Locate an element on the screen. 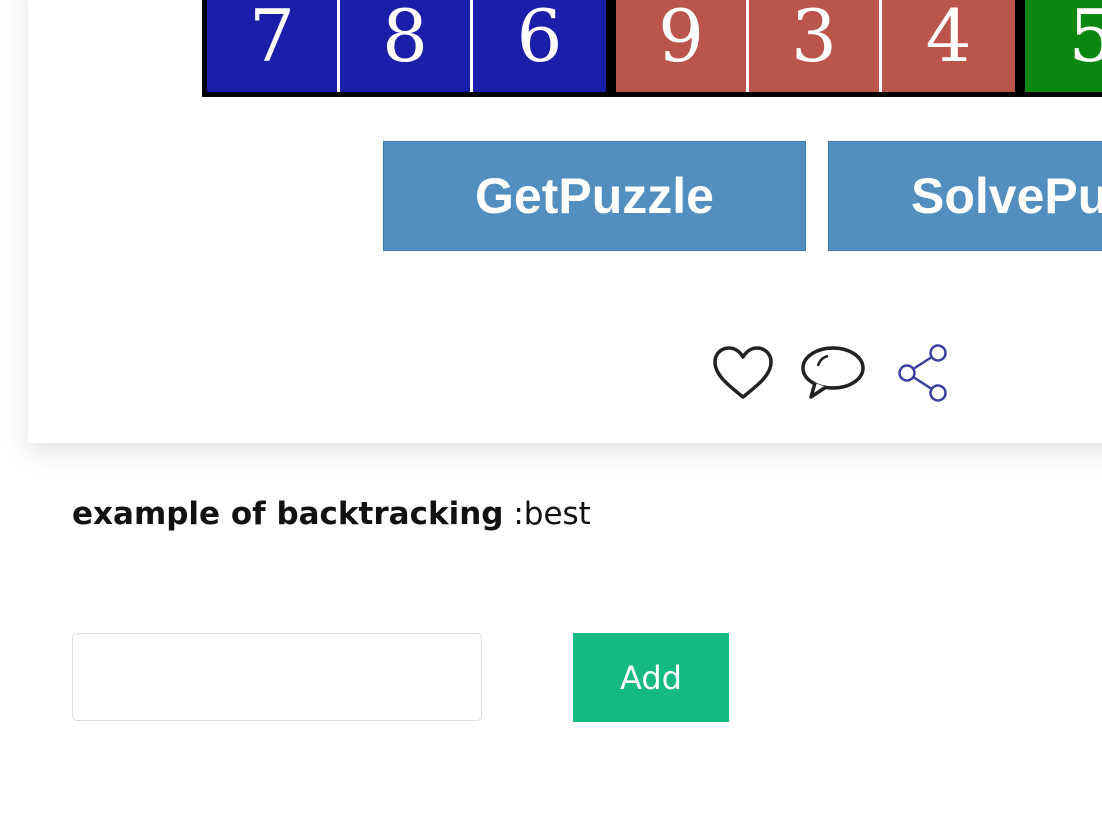 Image resolution: width=1102 pixels, height=819 pixels. heart-icon is located at coordinates (743, 373).